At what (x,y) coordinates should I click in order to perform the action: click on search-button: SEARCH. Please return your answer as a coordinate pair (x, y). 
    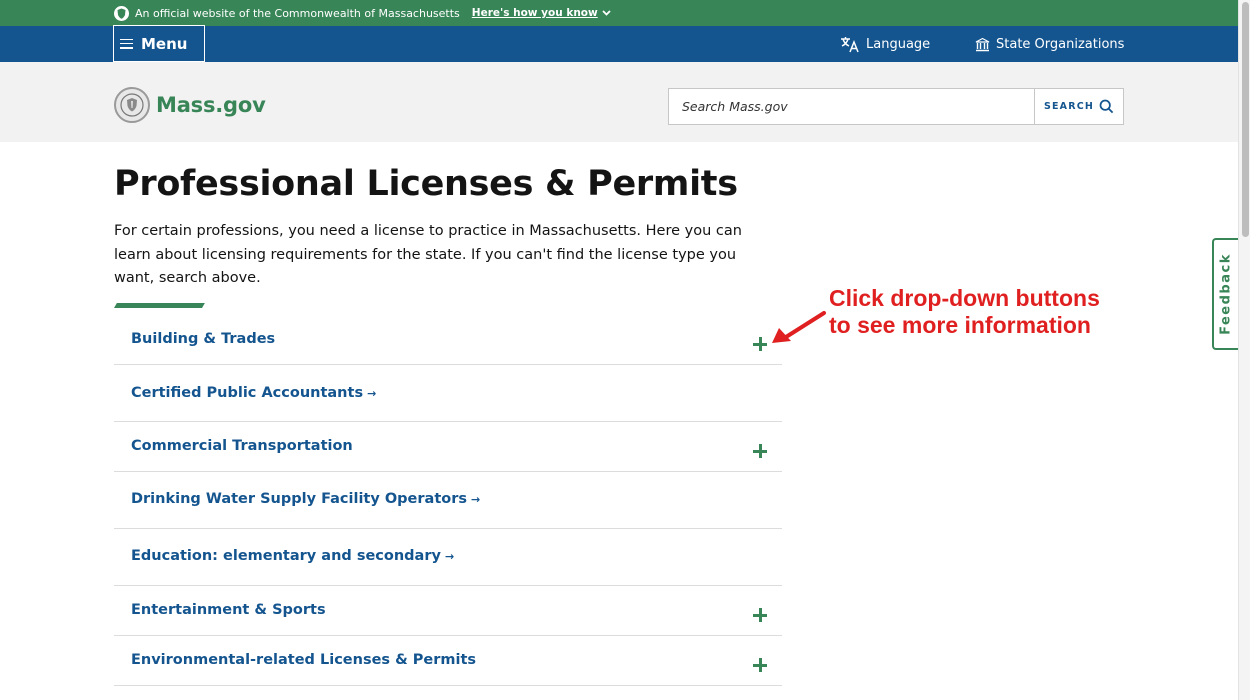
    Looking at the image, I should click on (1078, 106).